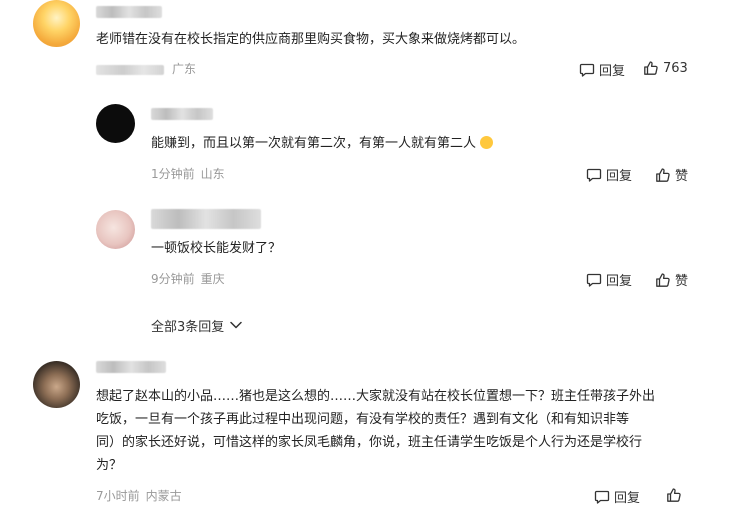  I want to click on like-count: 763, so click(675, 68).